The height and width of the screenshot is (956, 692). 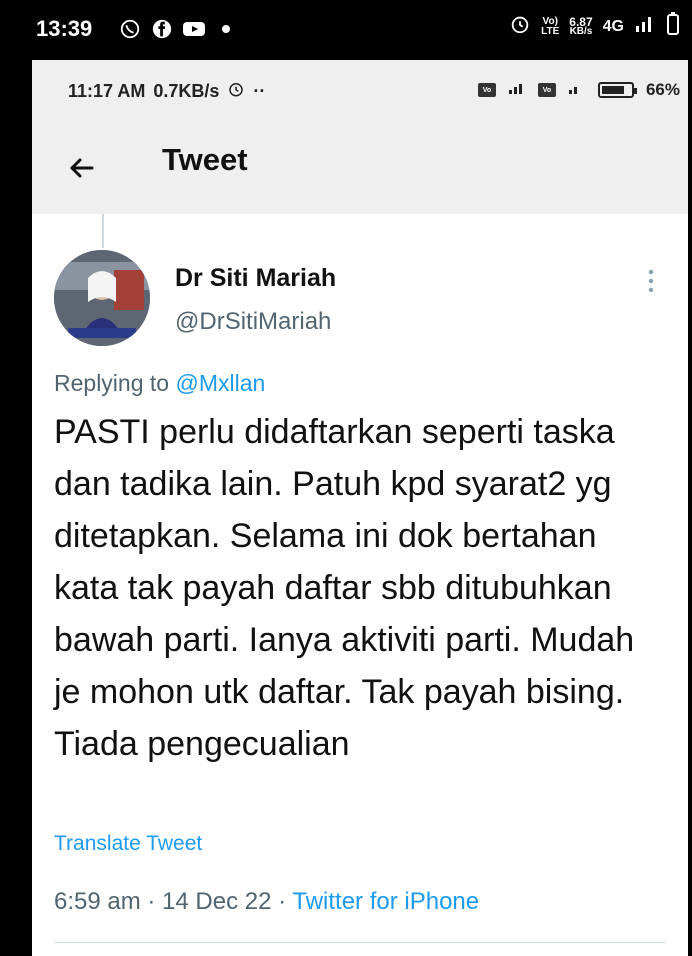 What do you see at coordinates (236, 91) in the screenshot?
I see `inner-alarm-icon` at bounding box center [236, 91].